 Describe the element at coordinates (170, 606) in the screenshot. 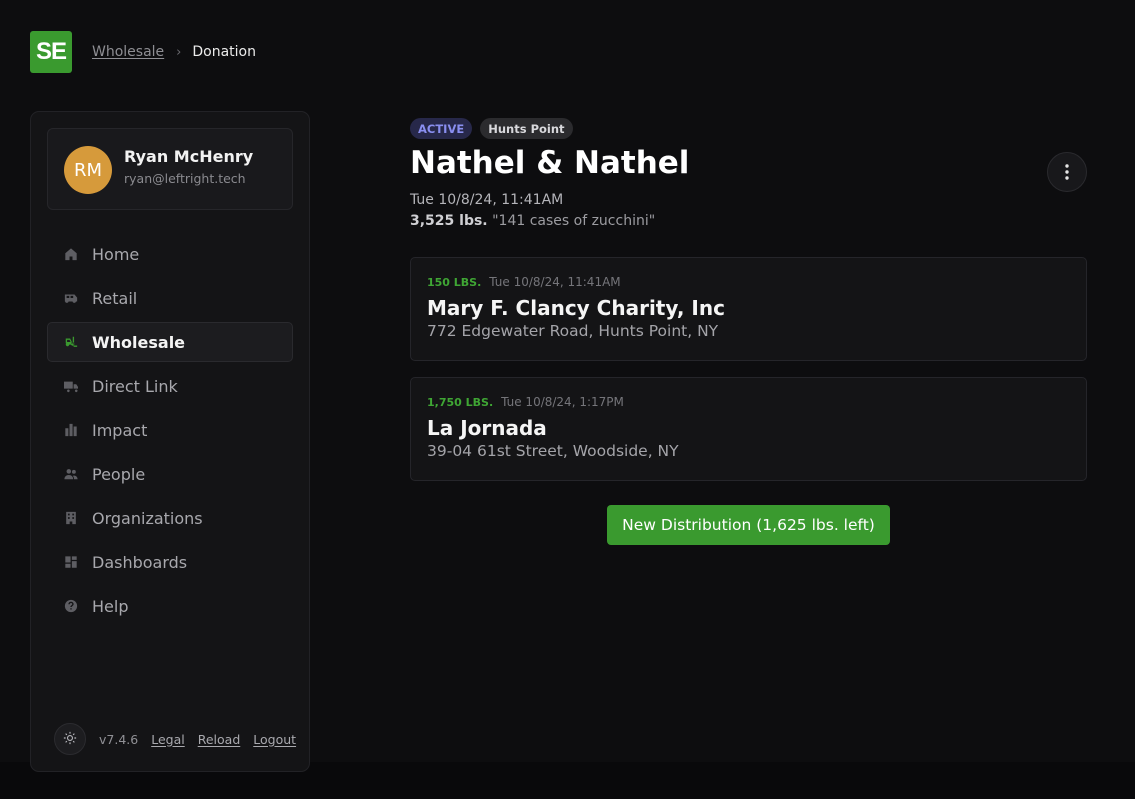

I see `sidebar-item-help: Help` at that location.